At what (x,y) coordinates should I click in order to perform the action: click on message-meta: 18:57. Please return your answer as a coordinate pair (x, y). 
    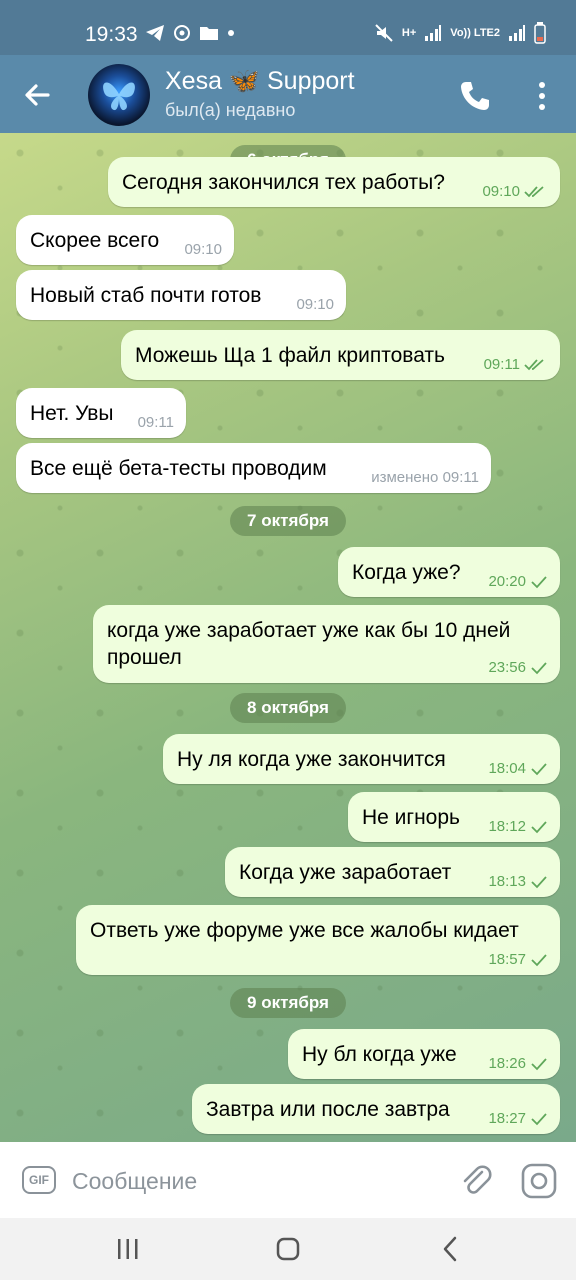
    Looking at the image, I should click on (518, 959).